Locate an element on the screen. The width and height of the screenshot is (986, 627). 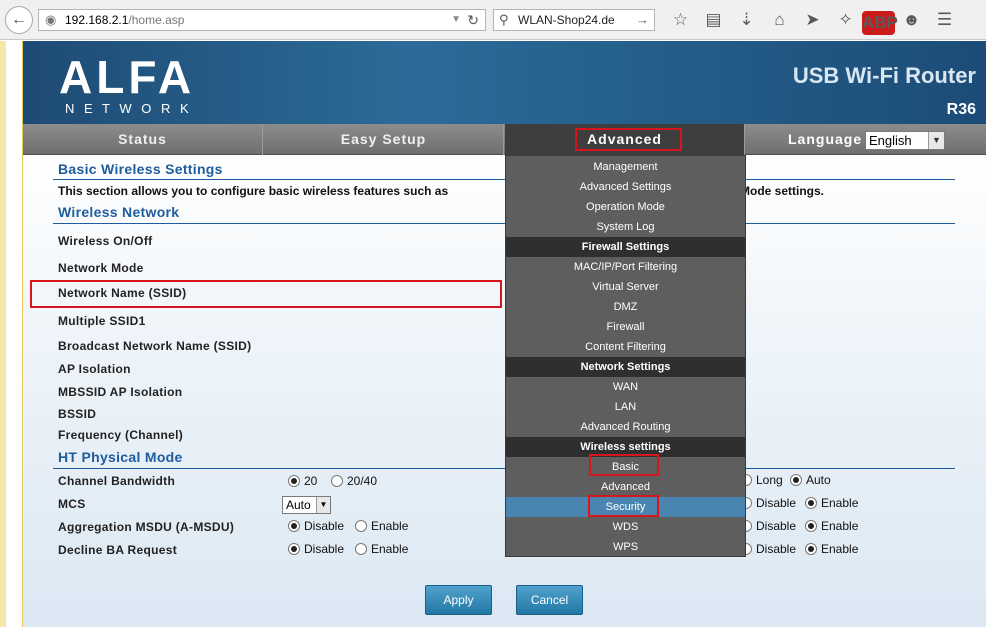
search-icon: ⚲ is located at coordinates (504, 19).